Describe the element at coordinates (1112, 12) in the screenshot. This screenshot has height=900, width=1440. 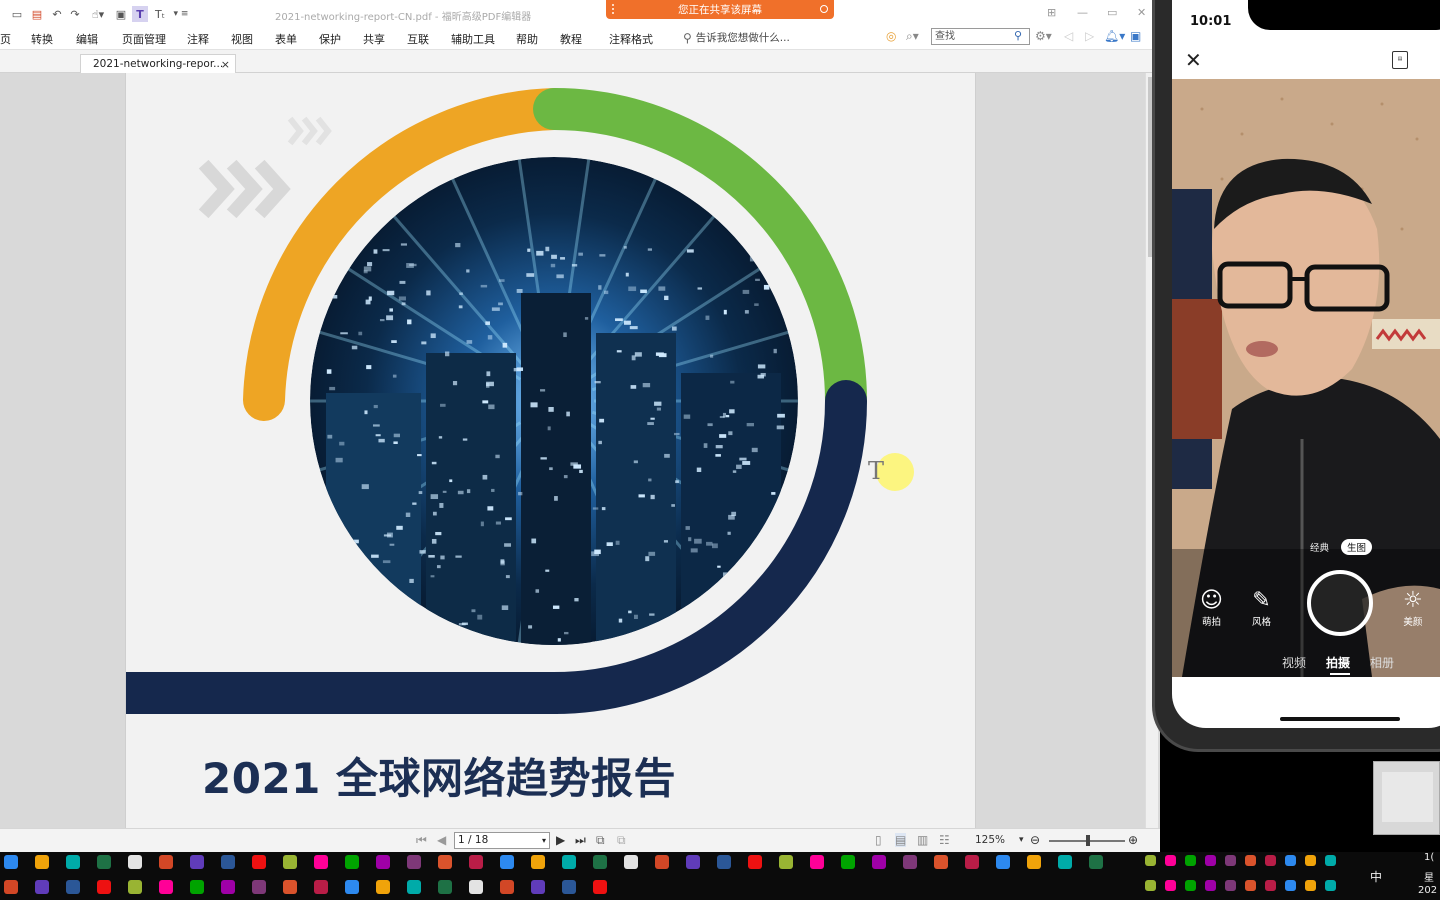
I see `restore-button: ▭` at that location.